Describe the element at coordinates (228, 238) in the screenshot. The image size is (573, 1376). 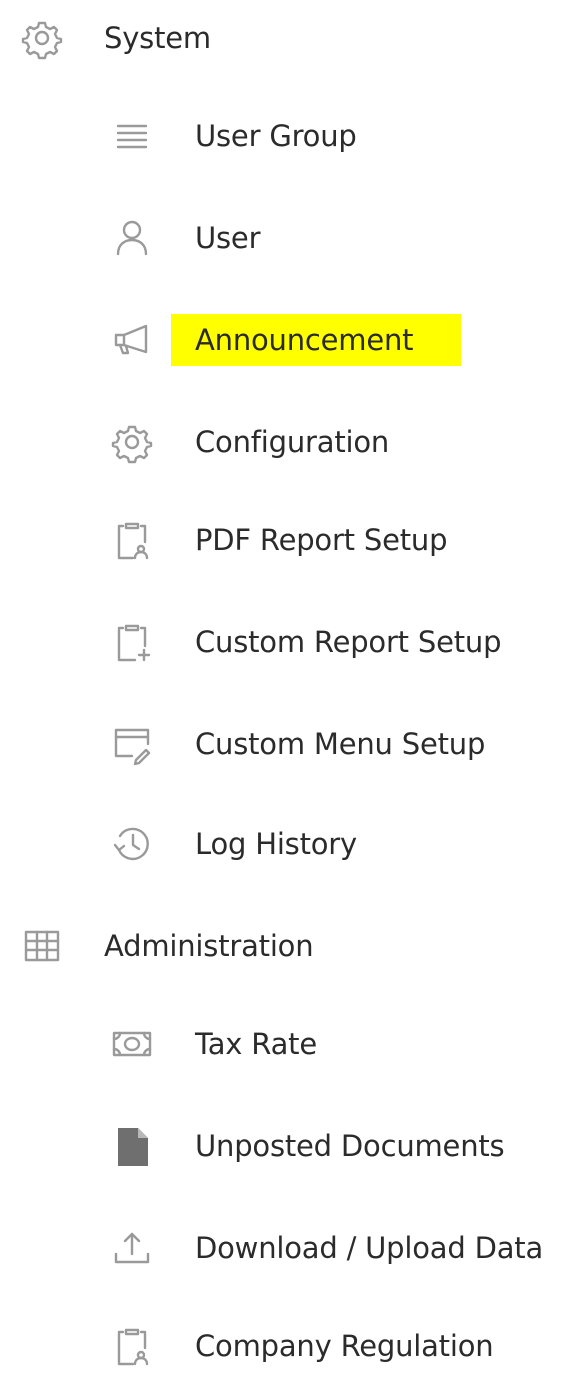
I see `menu-item-label: User` at that location.